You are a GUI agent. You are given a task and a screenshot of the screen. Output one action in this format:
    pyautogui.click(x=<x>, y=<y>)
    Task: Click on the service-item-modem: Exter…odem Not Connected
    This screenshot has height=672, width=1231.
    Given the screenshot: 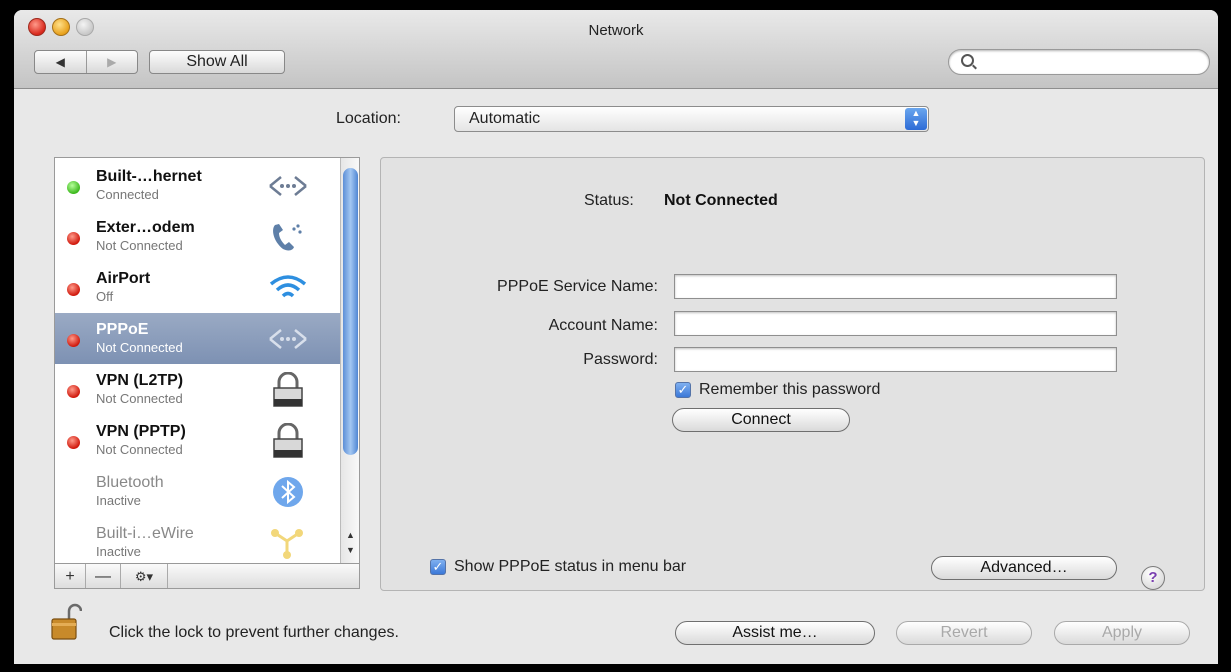 What is the action you would take?
    pyautogui.click(x=197, y=236)
    